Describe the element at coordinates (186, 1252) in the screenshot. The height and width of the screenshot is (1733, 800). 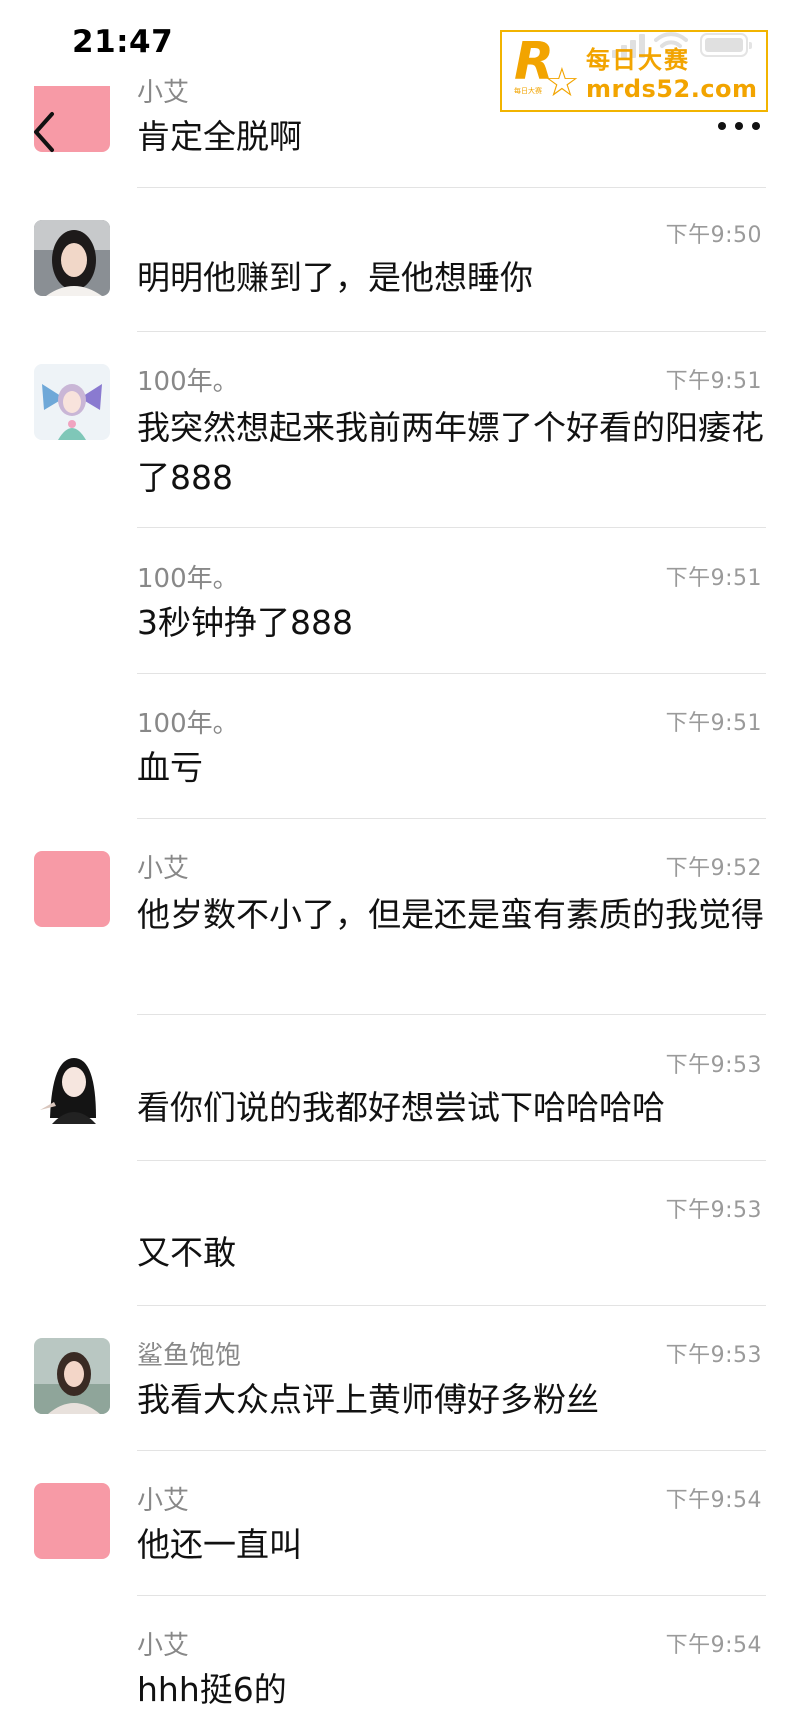
I see `message-text: 又不敢` at that location.